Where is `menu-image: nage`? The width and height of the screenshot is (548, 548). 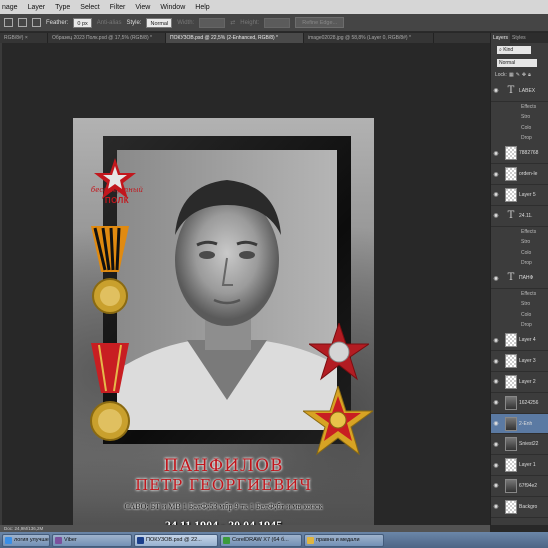
menu-image: nage is located at coordinates (10, 7).